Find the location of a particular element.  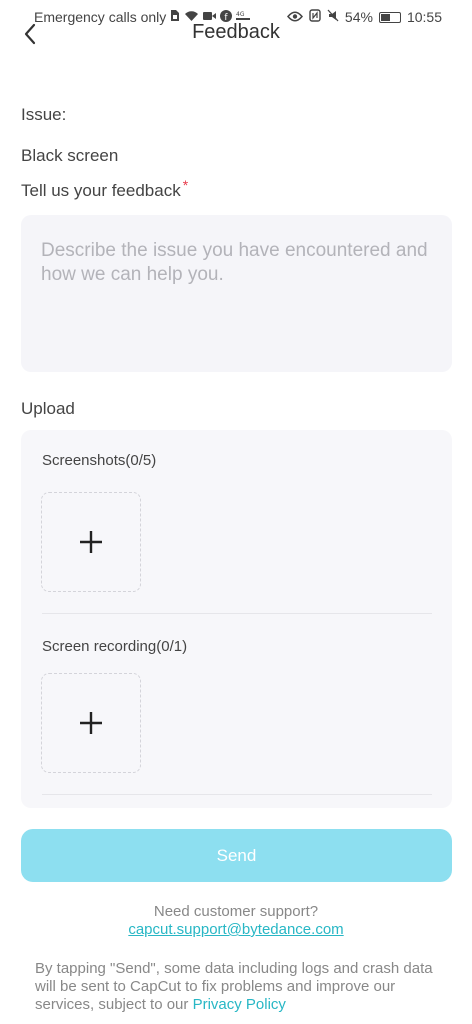

add-recording-button is located at coordinates (91, 723).